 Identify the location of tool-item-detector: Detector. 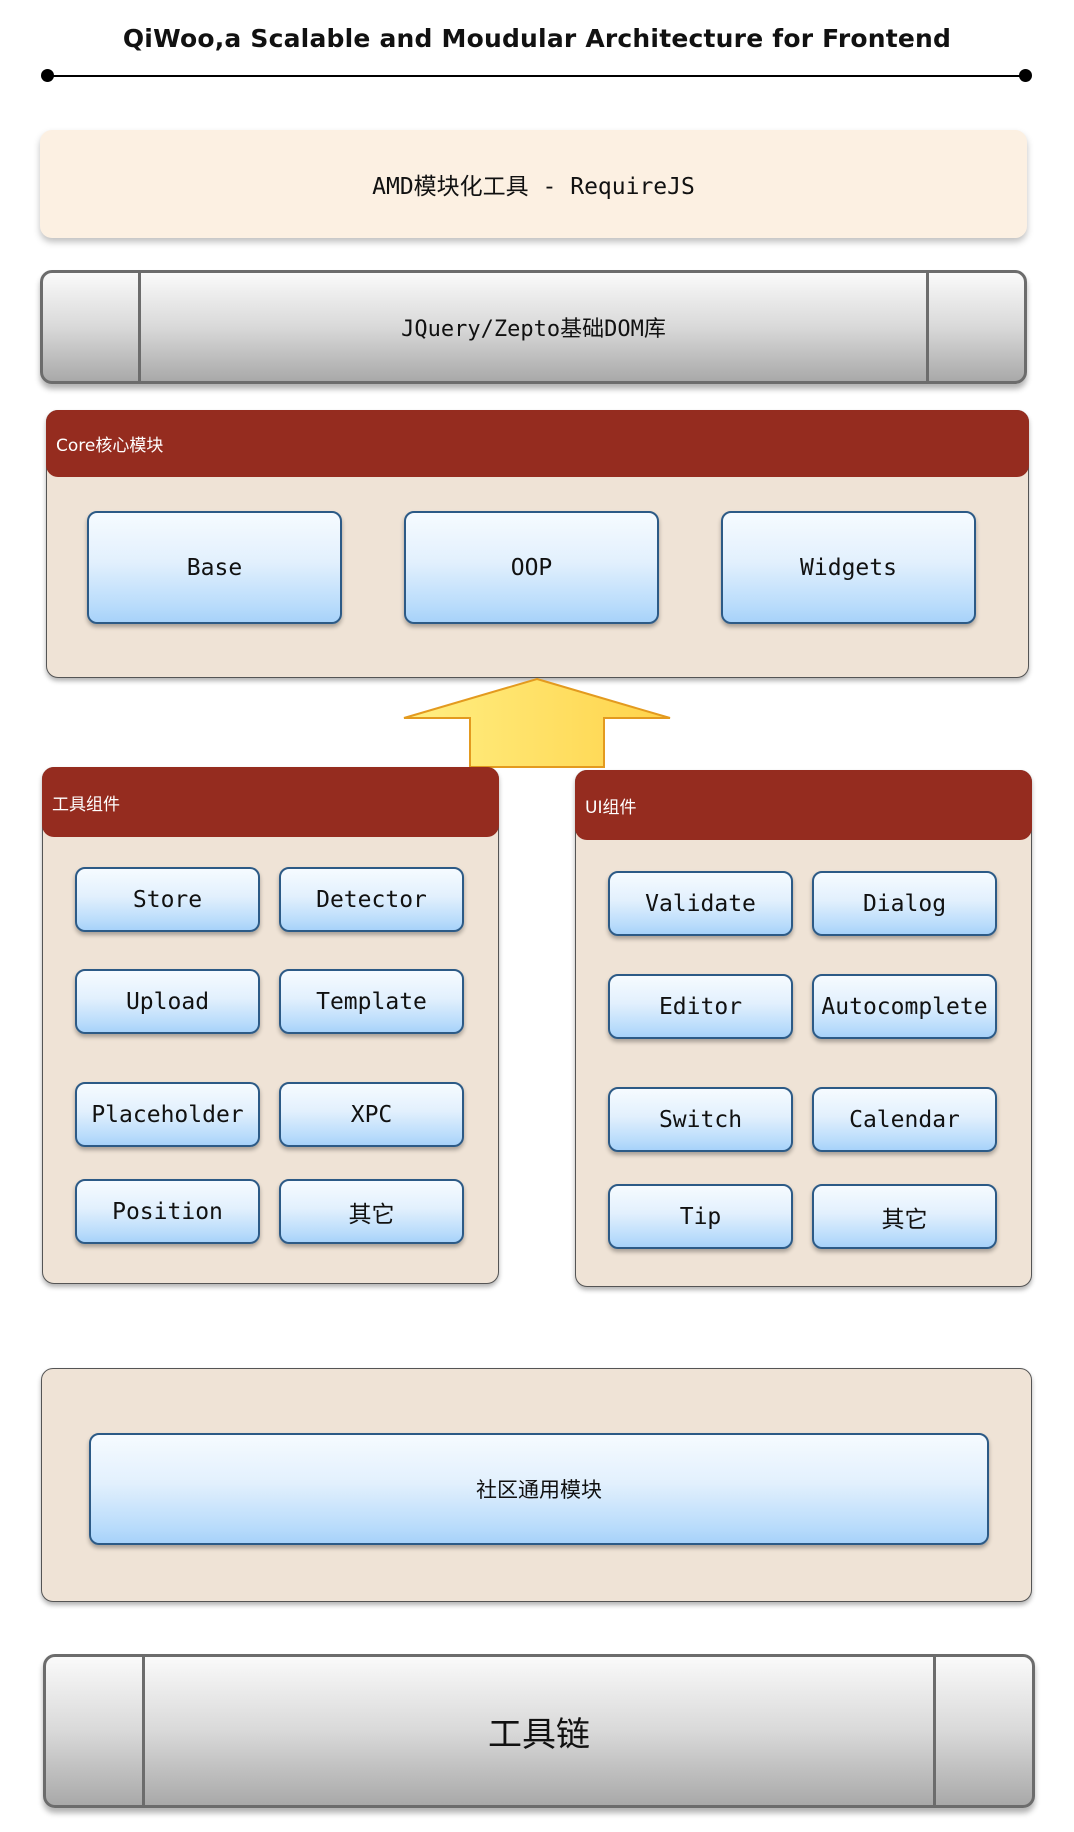
(371, 899).